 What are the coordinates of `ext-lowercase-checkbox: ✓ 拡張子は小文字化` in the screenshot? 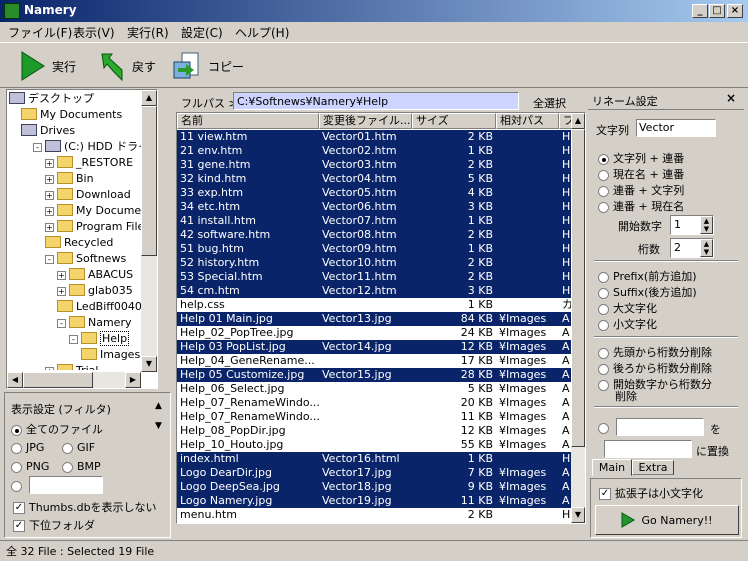 It's located at (651, 493).